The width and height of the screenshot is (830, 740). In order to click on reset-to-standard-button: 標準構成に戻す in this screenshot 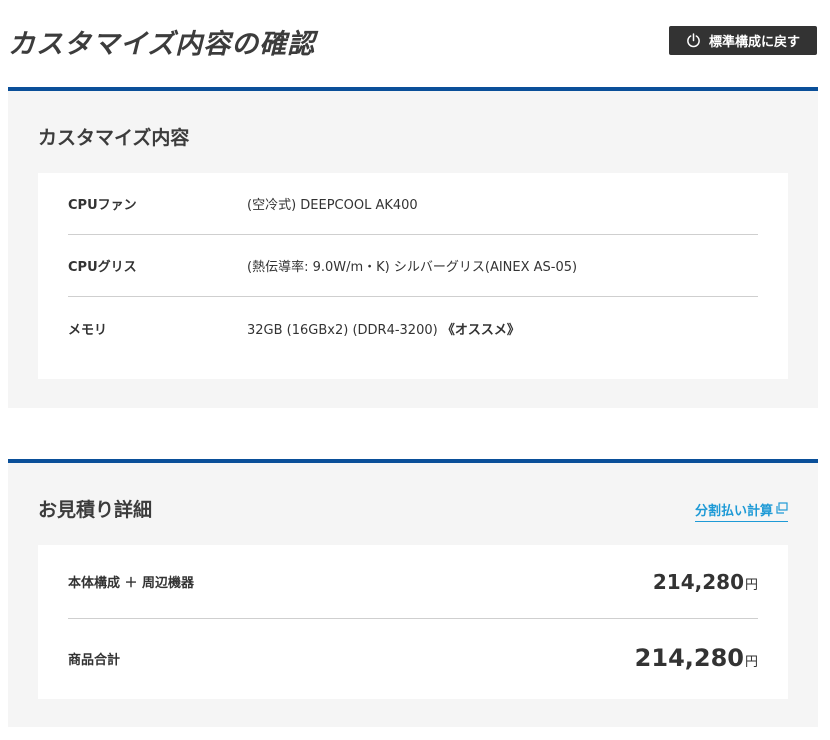, I will do `click(743, 40)`.